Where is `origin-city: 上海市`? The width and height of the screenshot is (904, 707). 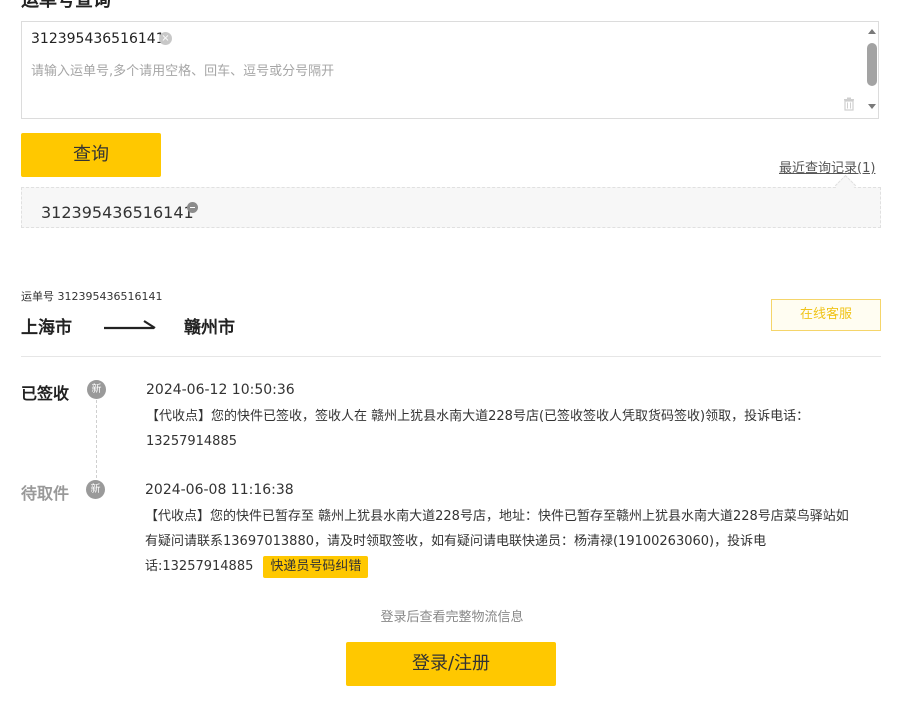
origin-city: 上海市 is located at coordinates (46, 328).